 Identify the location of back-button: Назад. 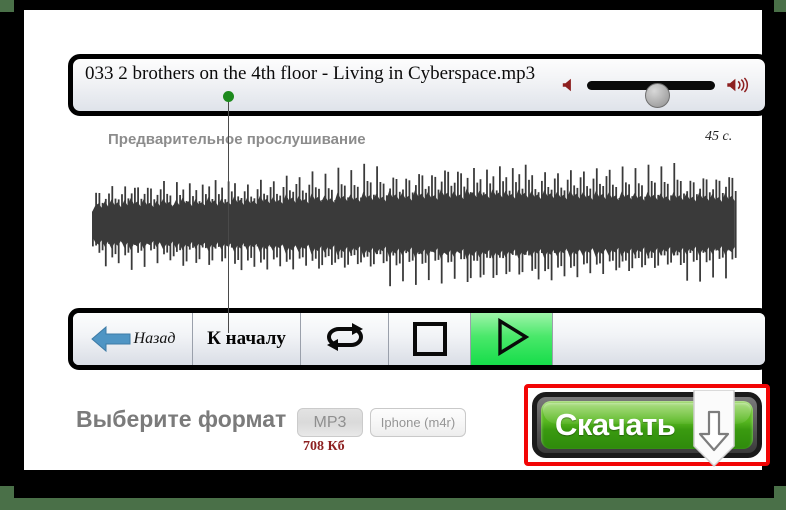
(133, 339).